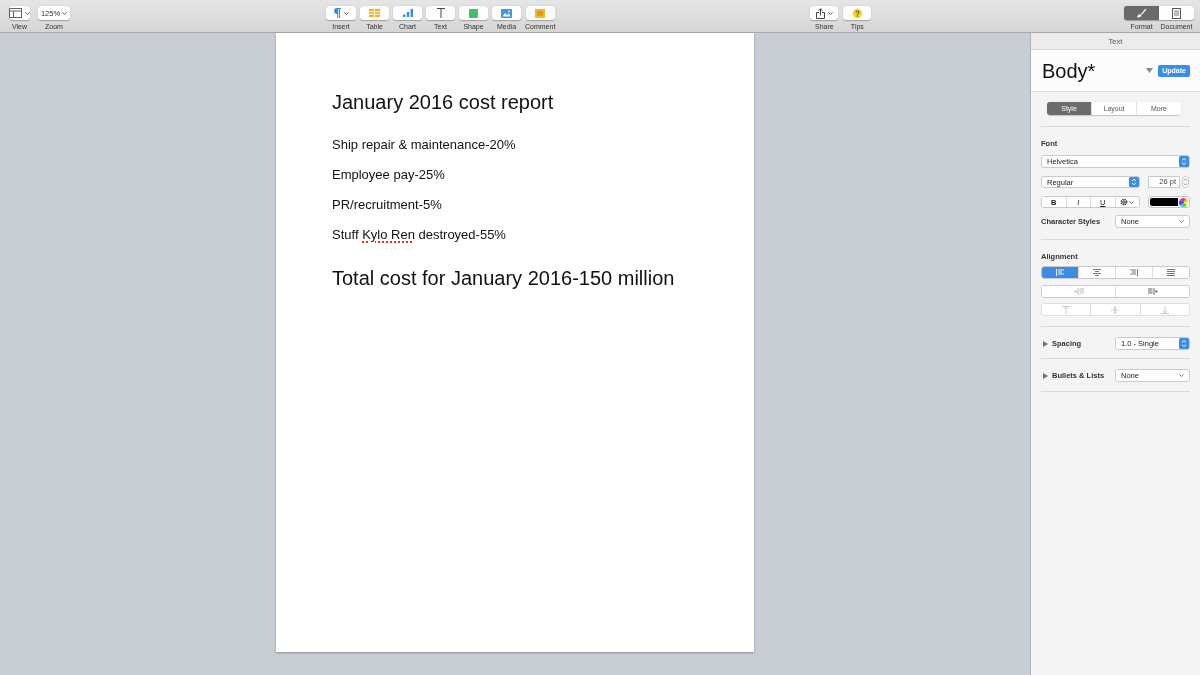  I want to click on text-color-well, so click(1169, 202).